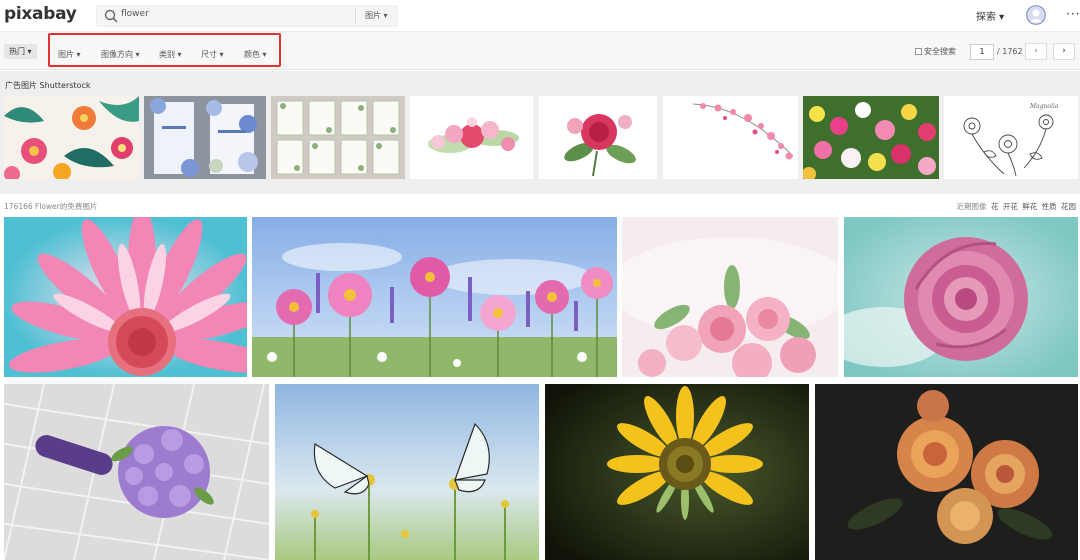 The image size is (1080, 560). I want to click on more-icon: ···, so click(1073, 14).